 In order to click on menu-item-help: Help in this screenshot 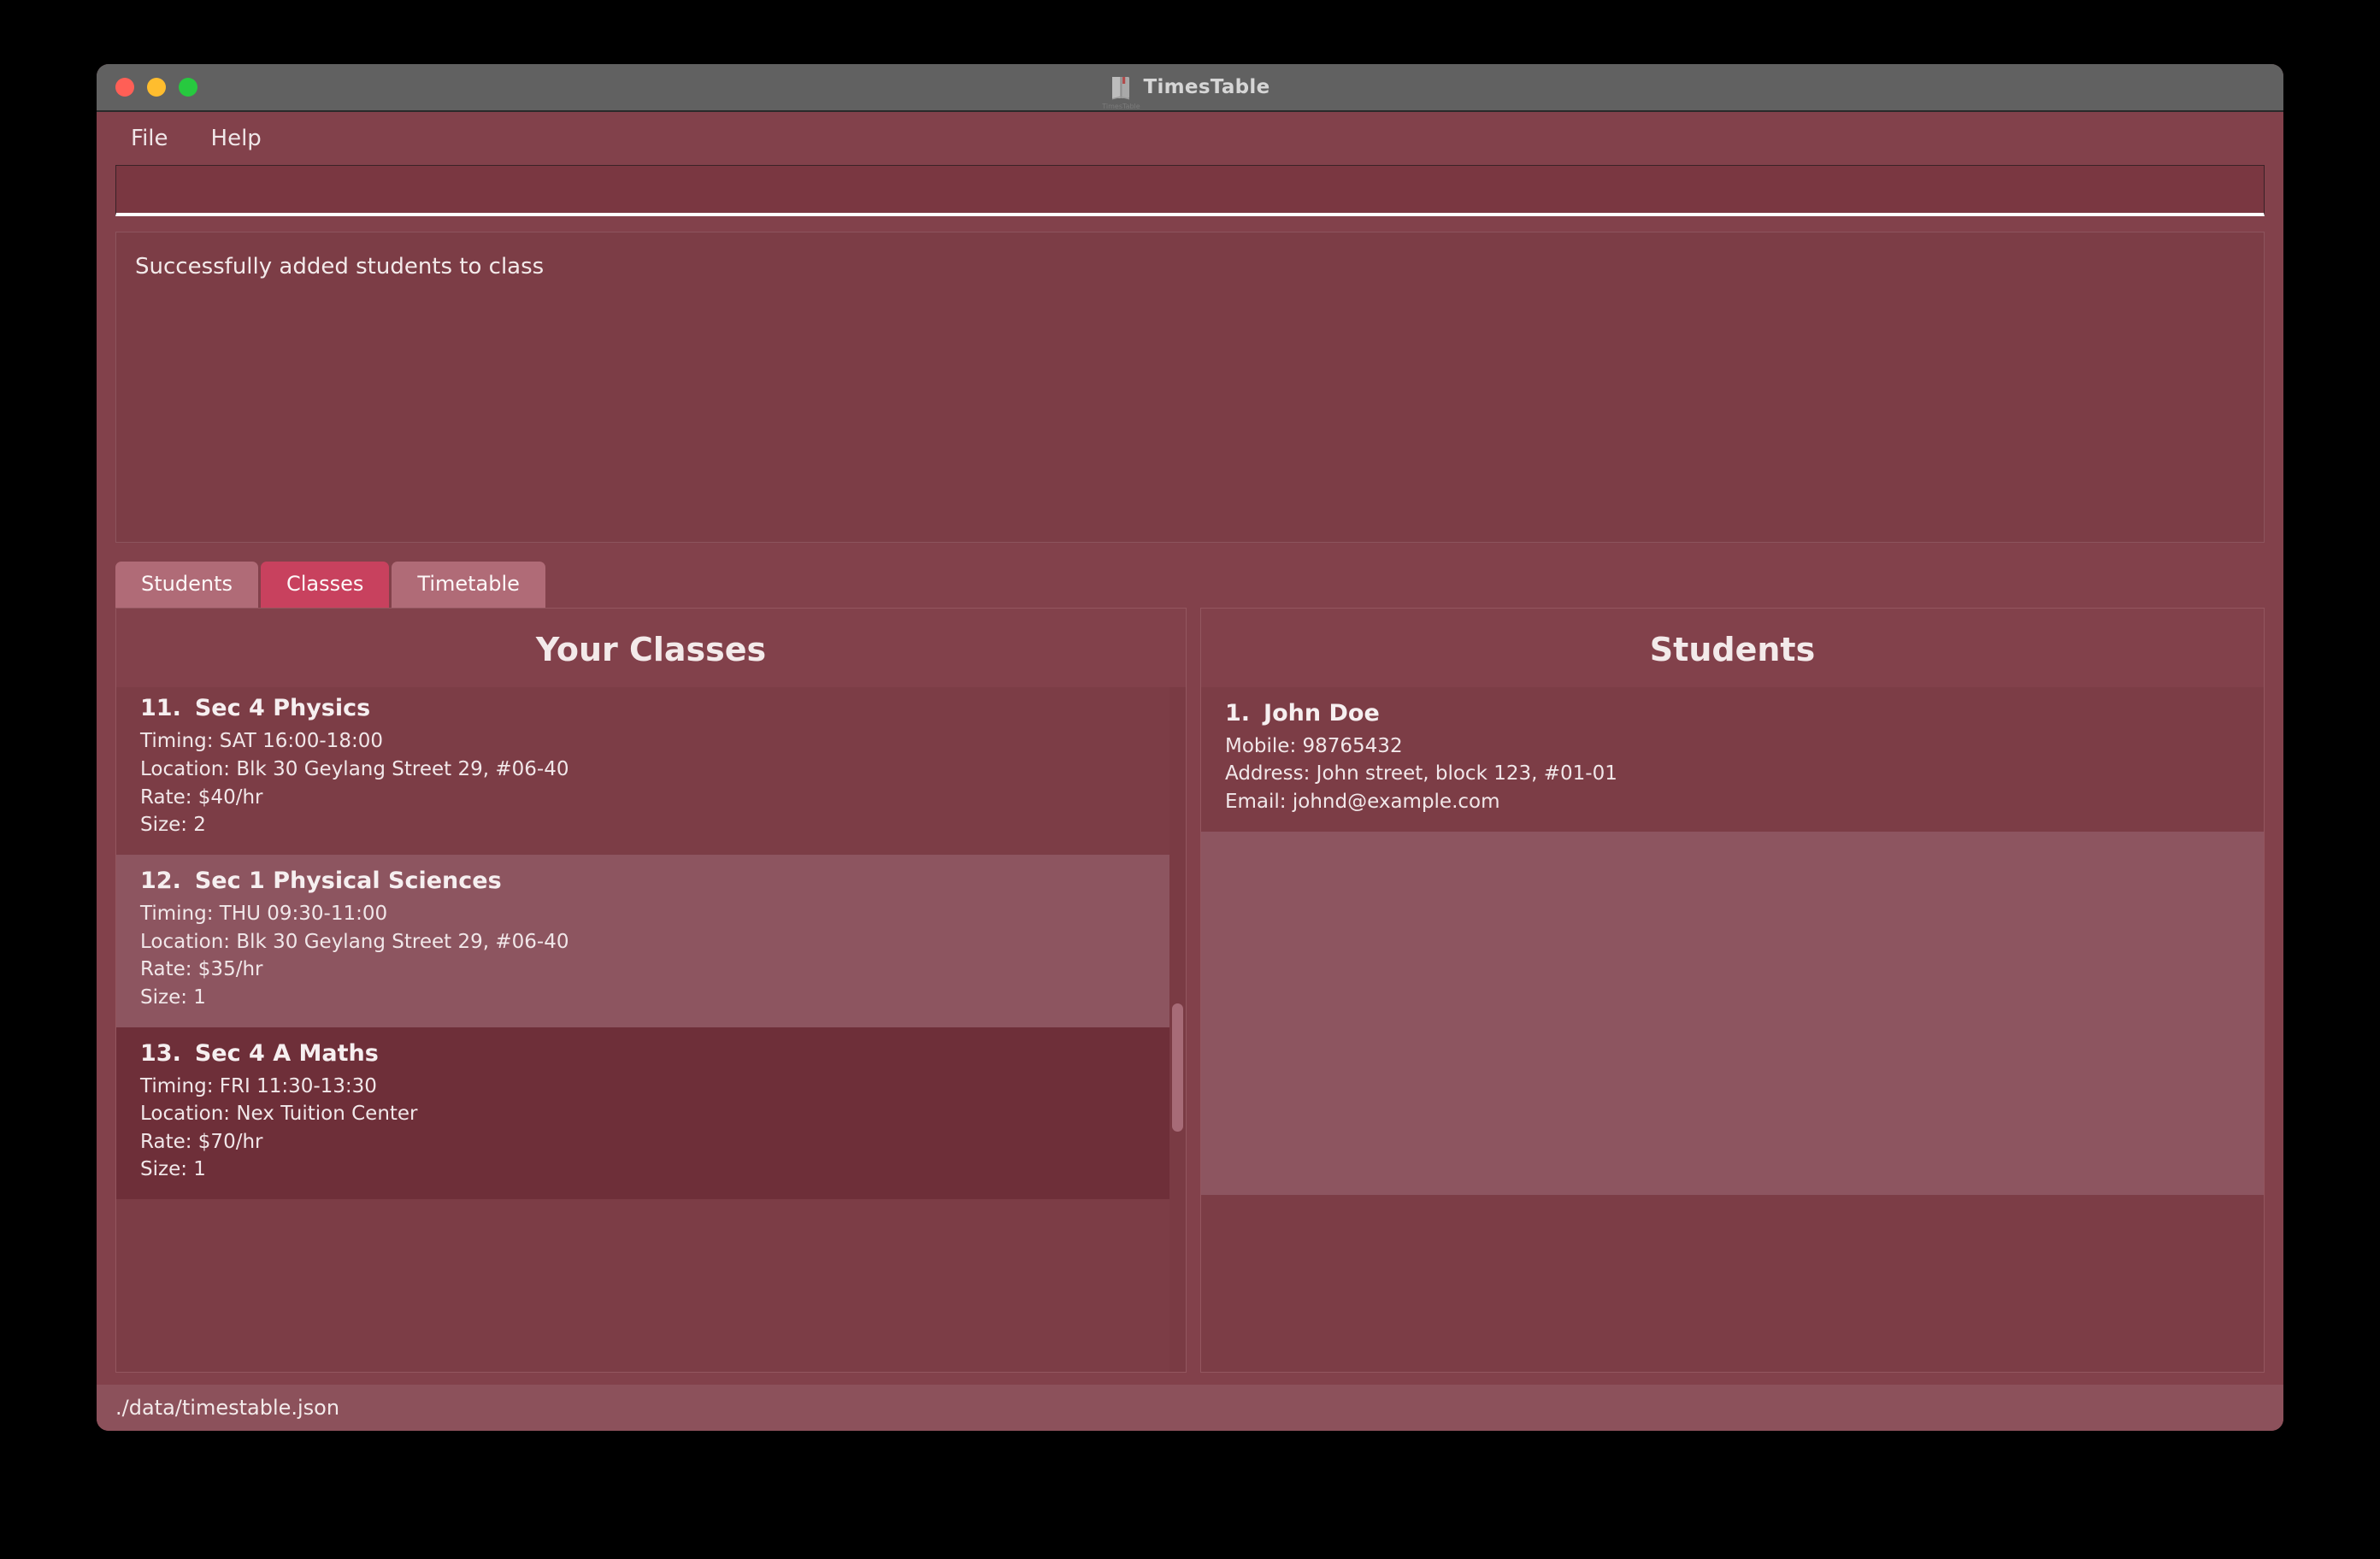, I will do `click(236, 138)`.